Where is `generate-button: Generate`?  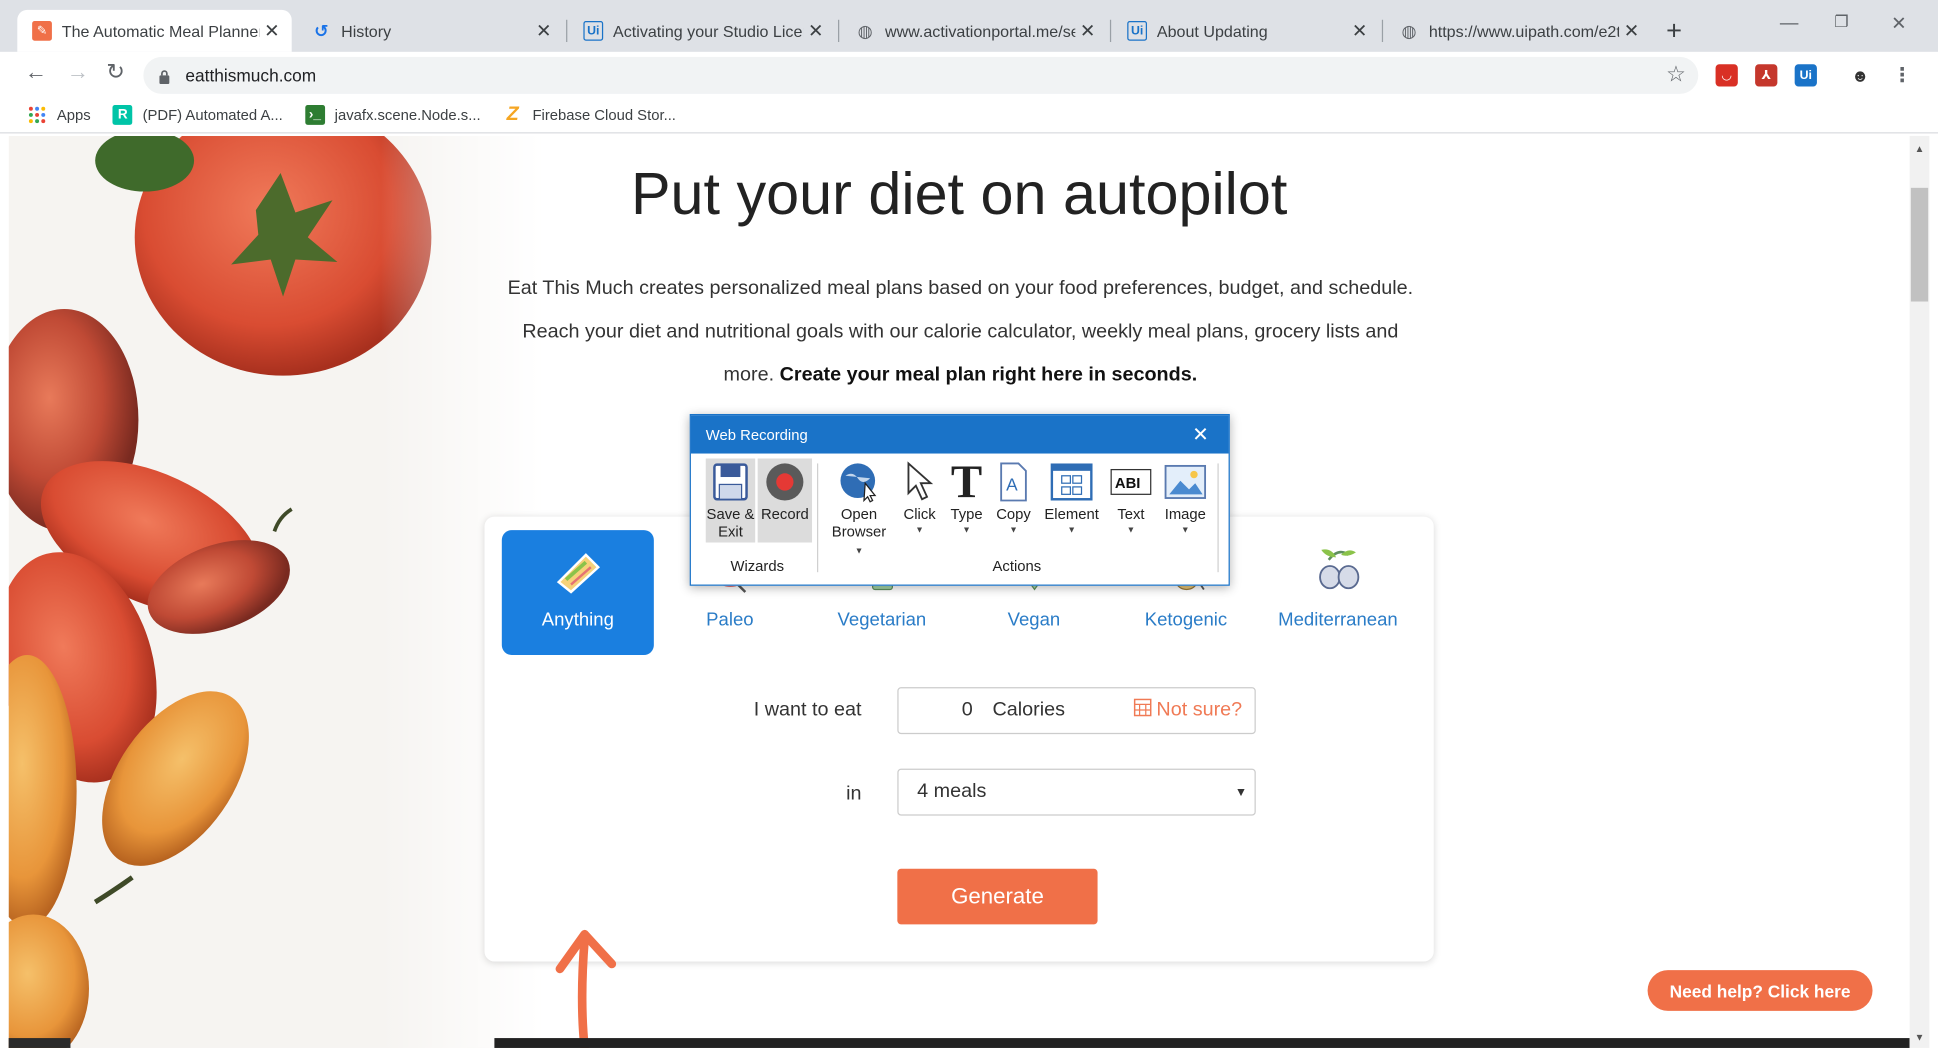 generate-button: Generate is located at coordinates (997, 896).